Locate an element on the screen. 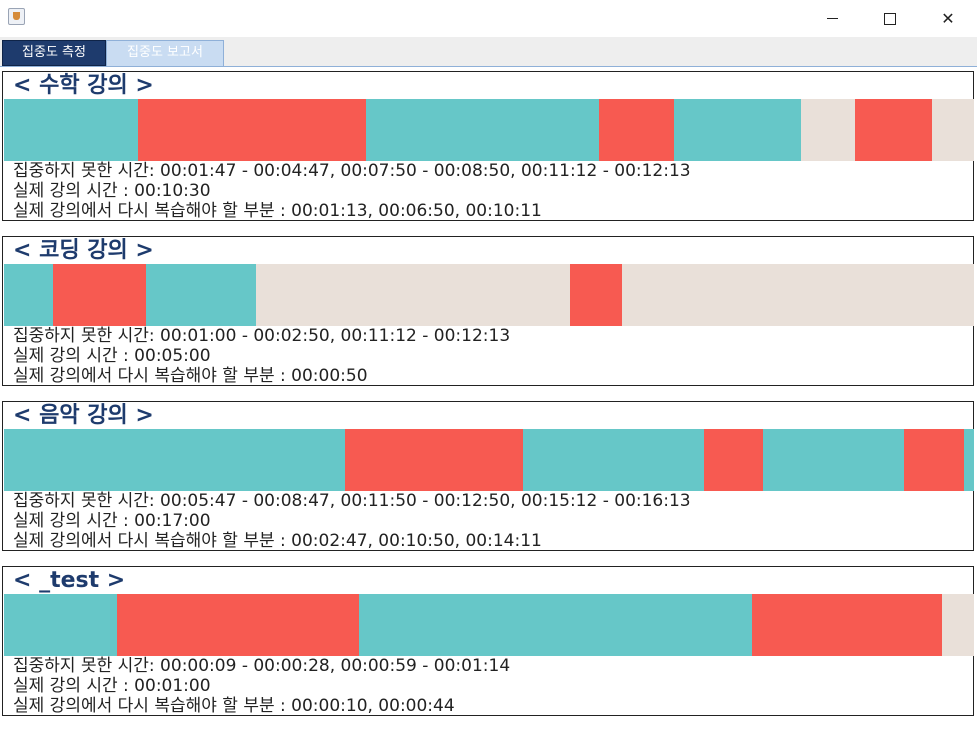  lecture-title: < 수학 강의 > is located at coordinates (83, 85).